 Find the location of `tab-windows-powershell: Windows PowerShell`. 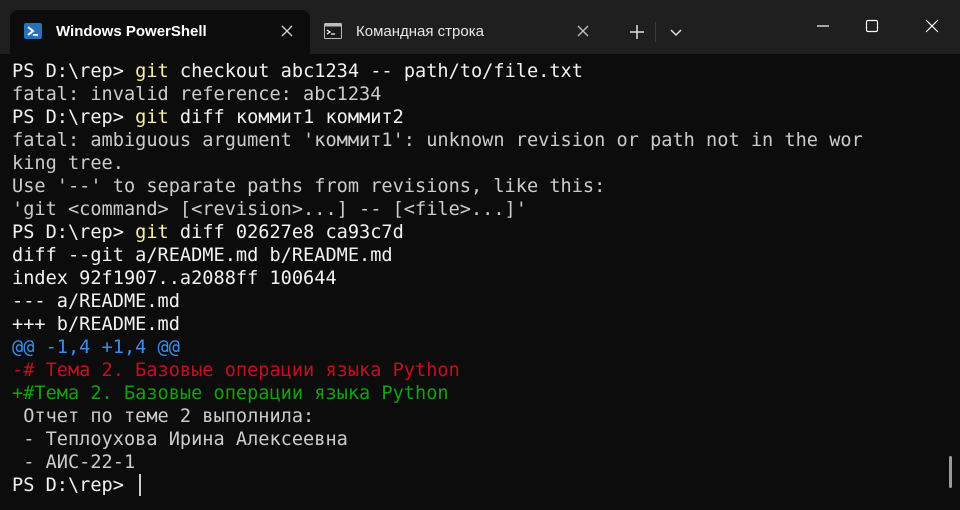

tab-windows-powershell: Windows PowerShell is located at coordinates (160, 32).